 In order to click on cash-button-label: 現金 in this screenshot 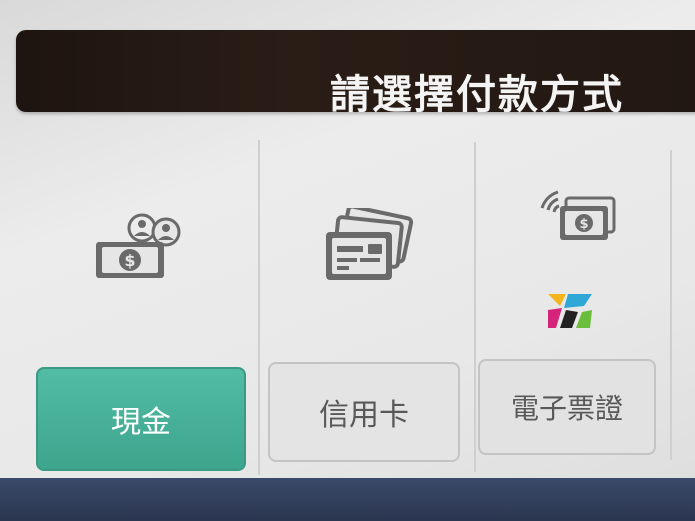, I will do `click(141, 422)`.